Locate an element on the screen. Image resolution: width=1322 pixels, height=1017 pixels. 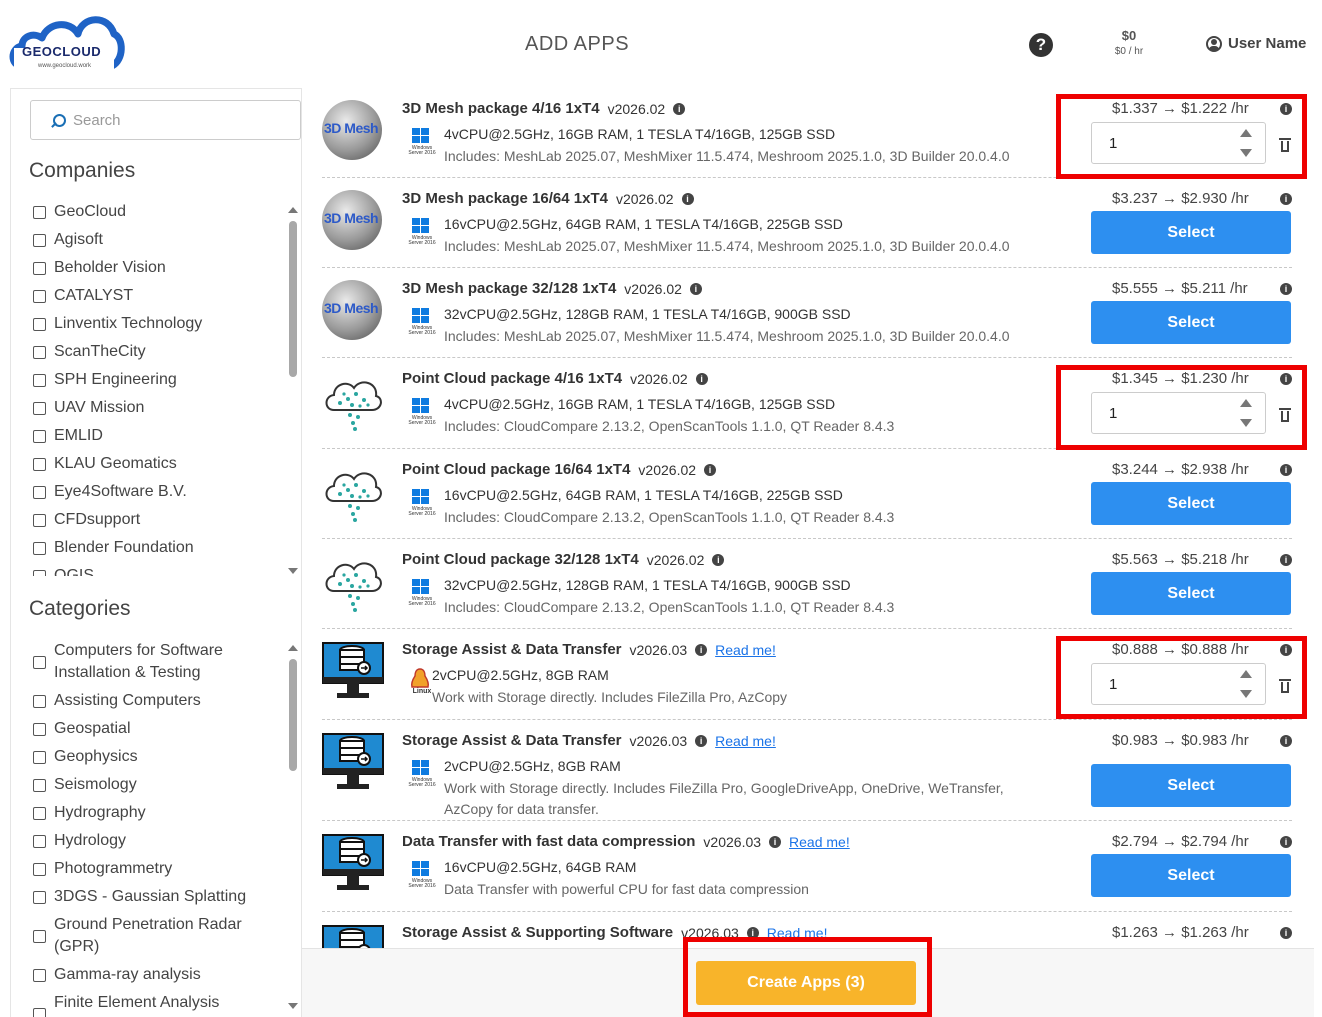
category-filter-item: Photogrammetry is located at coordinates (163, 869).